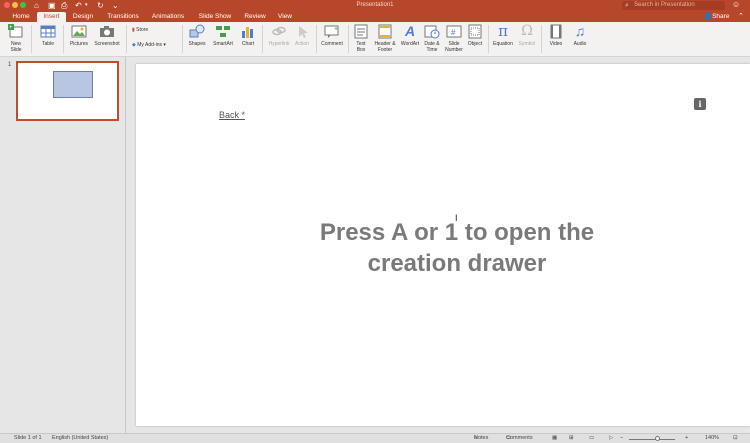 Image resolution: width=750 pixels, height=443 pixels. Describe the element at coordinates (527, 44) in the screenshot. I see `symbol-label: Symbol` at that location.